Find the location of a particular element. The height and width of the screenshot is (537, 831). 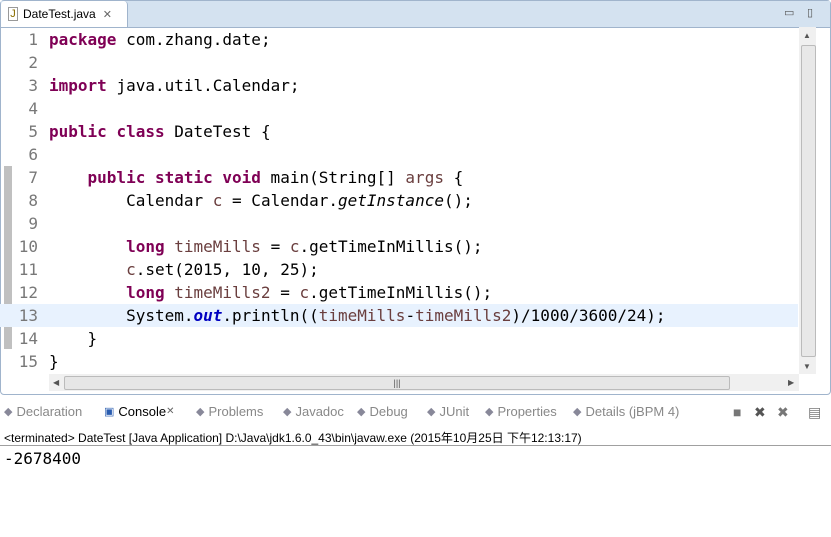

code-line: 11 c.set(2015, 10, 25); is located at coordinates (399, 269).